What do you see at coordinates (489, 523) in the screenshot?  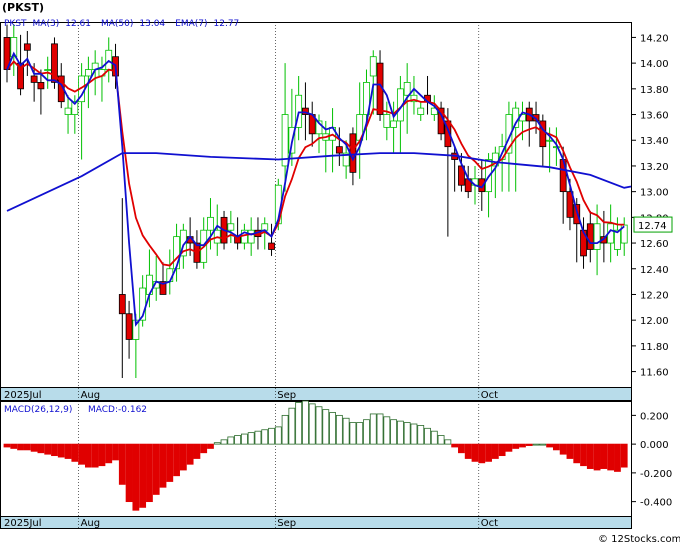 I see `x-axis-label: Oct` at bounding box center [489, 523].